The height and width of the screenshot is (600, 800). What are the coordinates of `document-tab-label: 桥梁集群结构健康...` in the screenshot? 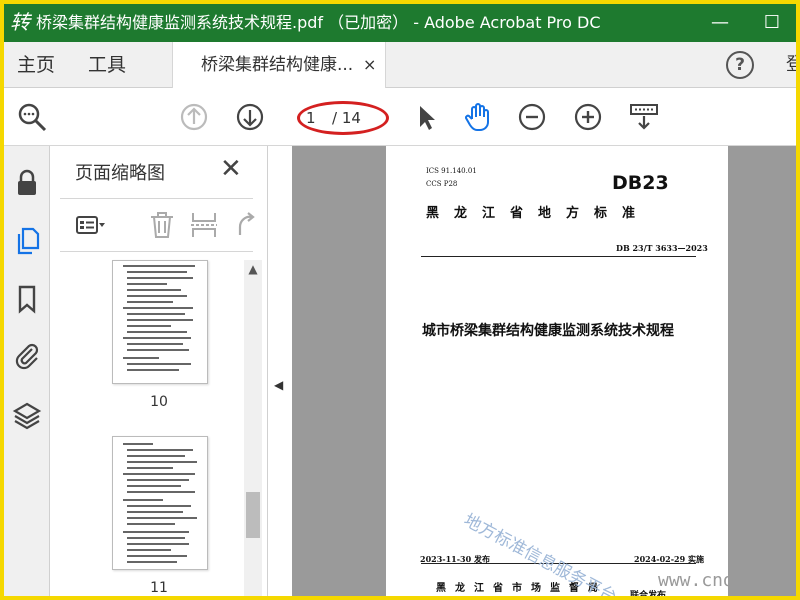 It's located at (277, 65).